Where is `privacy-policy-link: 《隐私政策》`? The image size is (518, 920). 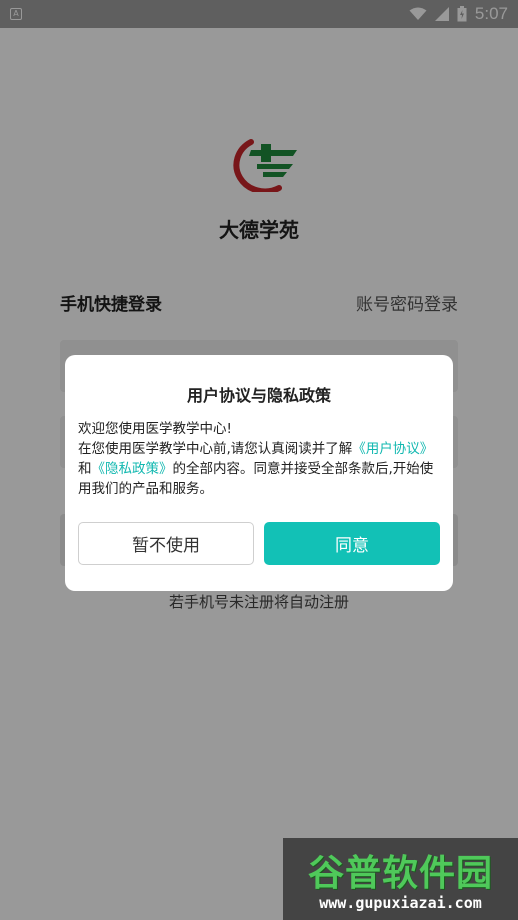
privacy-policy-link: 《隐私政策》 is located at coordinates (132, 469).